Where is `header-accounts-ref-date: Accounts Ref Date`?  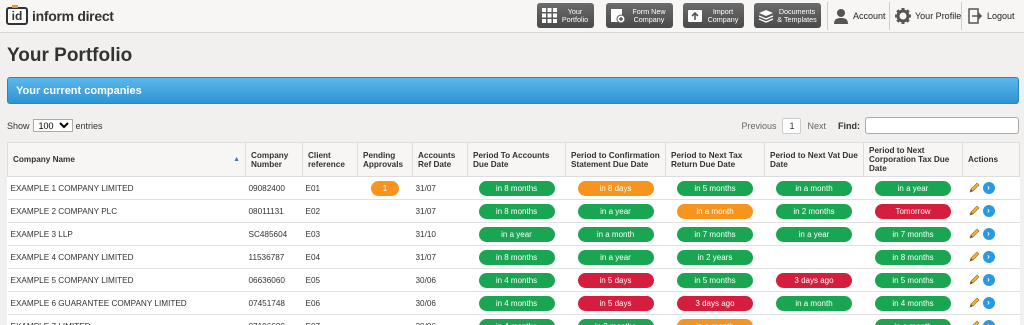 header-accounts-ref-date: Accounts Ref Date is located at coordinates (440, 159).